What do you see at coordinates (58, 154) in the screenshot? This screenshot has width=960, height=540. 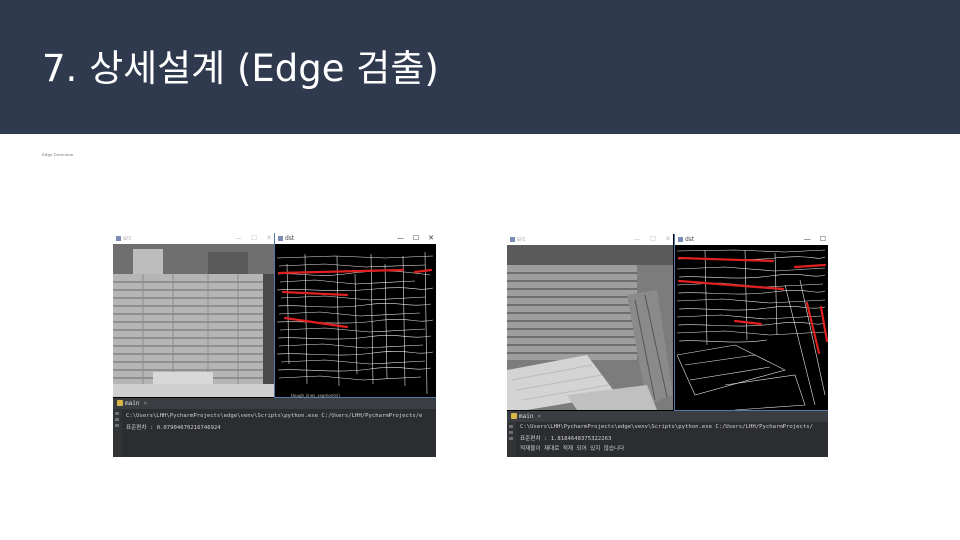 I see `slide-subtitle: Edge Detection` at bounding box center [58, 154].